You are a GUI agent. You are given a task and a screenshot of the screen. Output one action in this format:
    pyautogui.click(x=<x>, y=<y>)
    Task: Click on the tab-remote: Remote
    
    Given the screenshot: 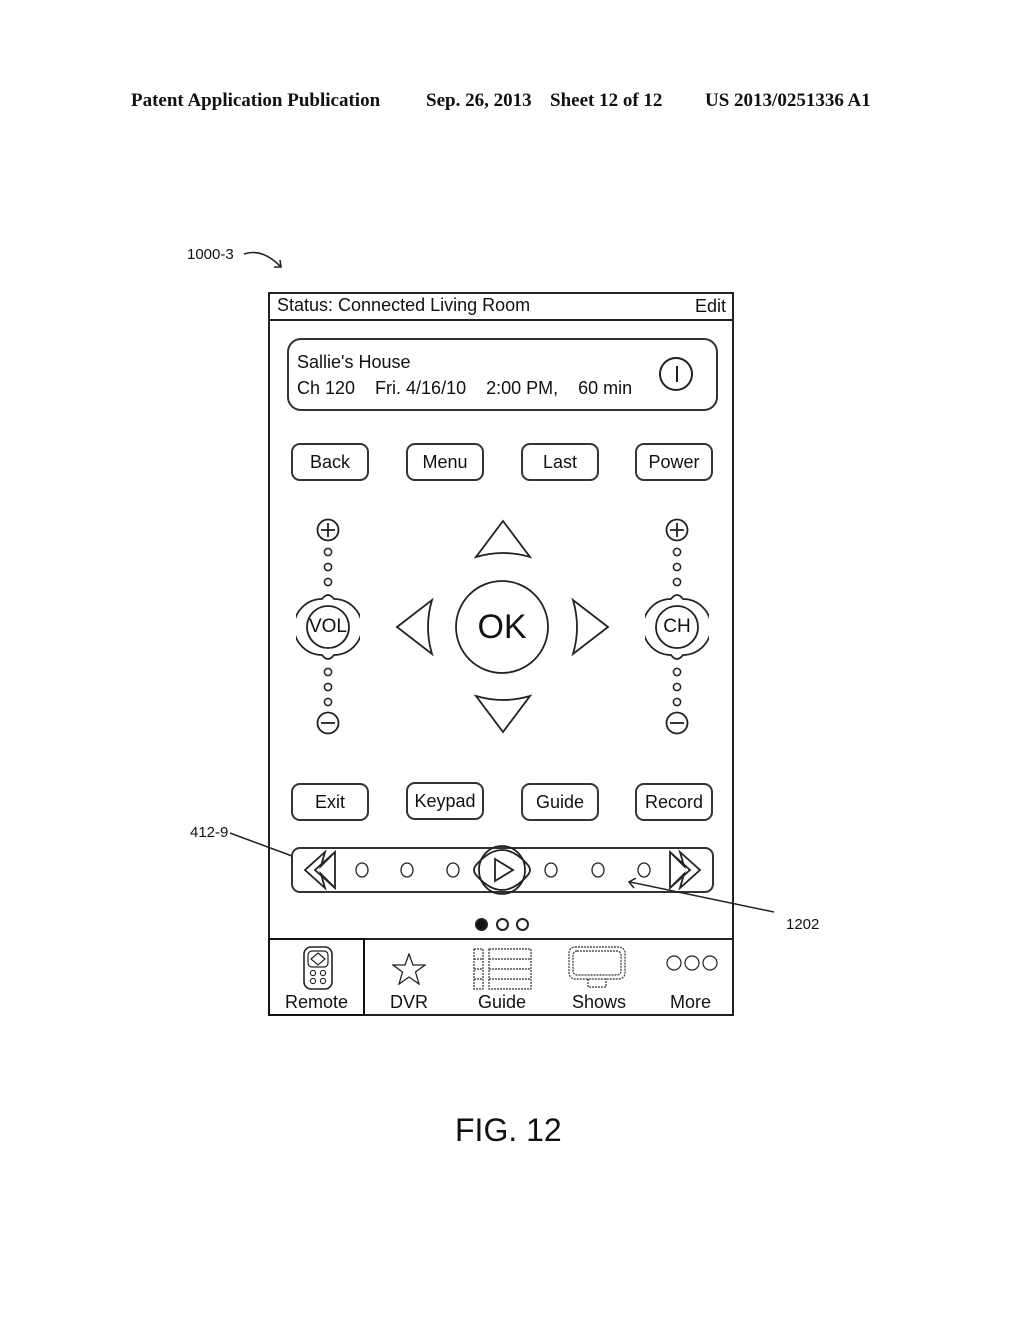 What is the action you would take?
    pyautogui.click(x=316, y=977)
    